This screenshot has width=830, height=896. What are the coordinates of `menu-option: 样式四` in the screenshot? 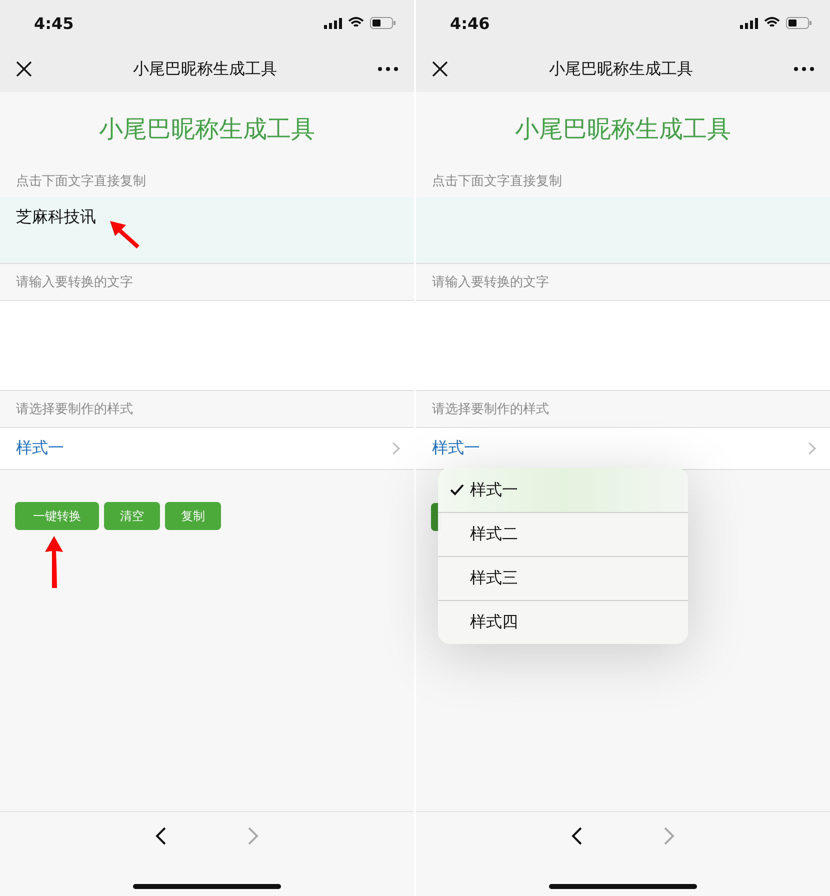 It's located at (563, 622).